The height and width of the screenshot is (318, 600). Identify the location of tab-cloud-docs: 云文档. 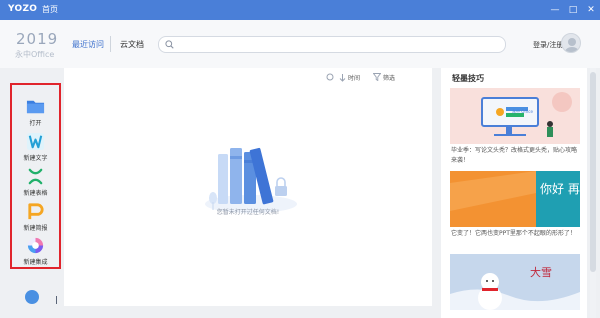
(132, 44).